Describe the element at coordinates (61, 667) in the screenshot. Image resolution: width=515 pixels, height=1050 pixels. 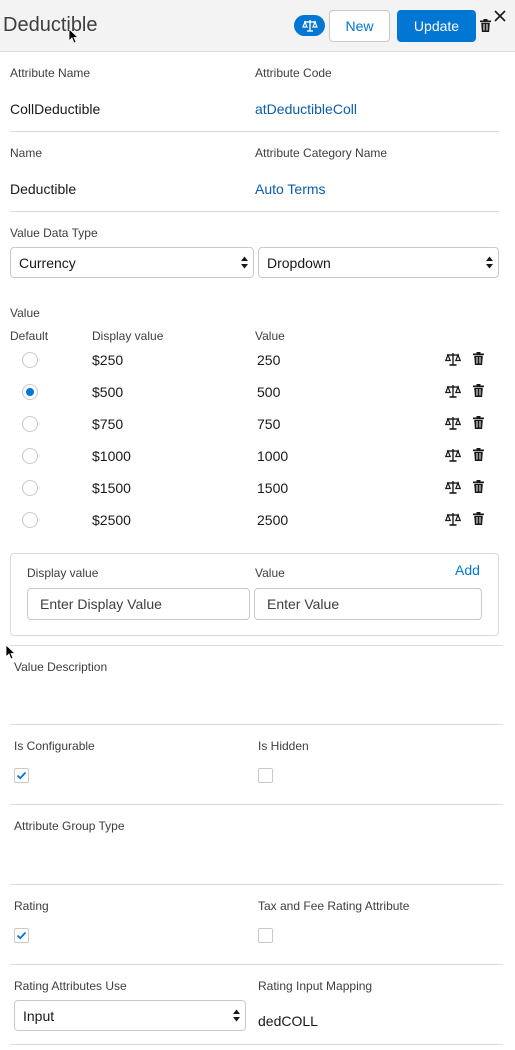
I see `value-description-label: Value Description` at that location.